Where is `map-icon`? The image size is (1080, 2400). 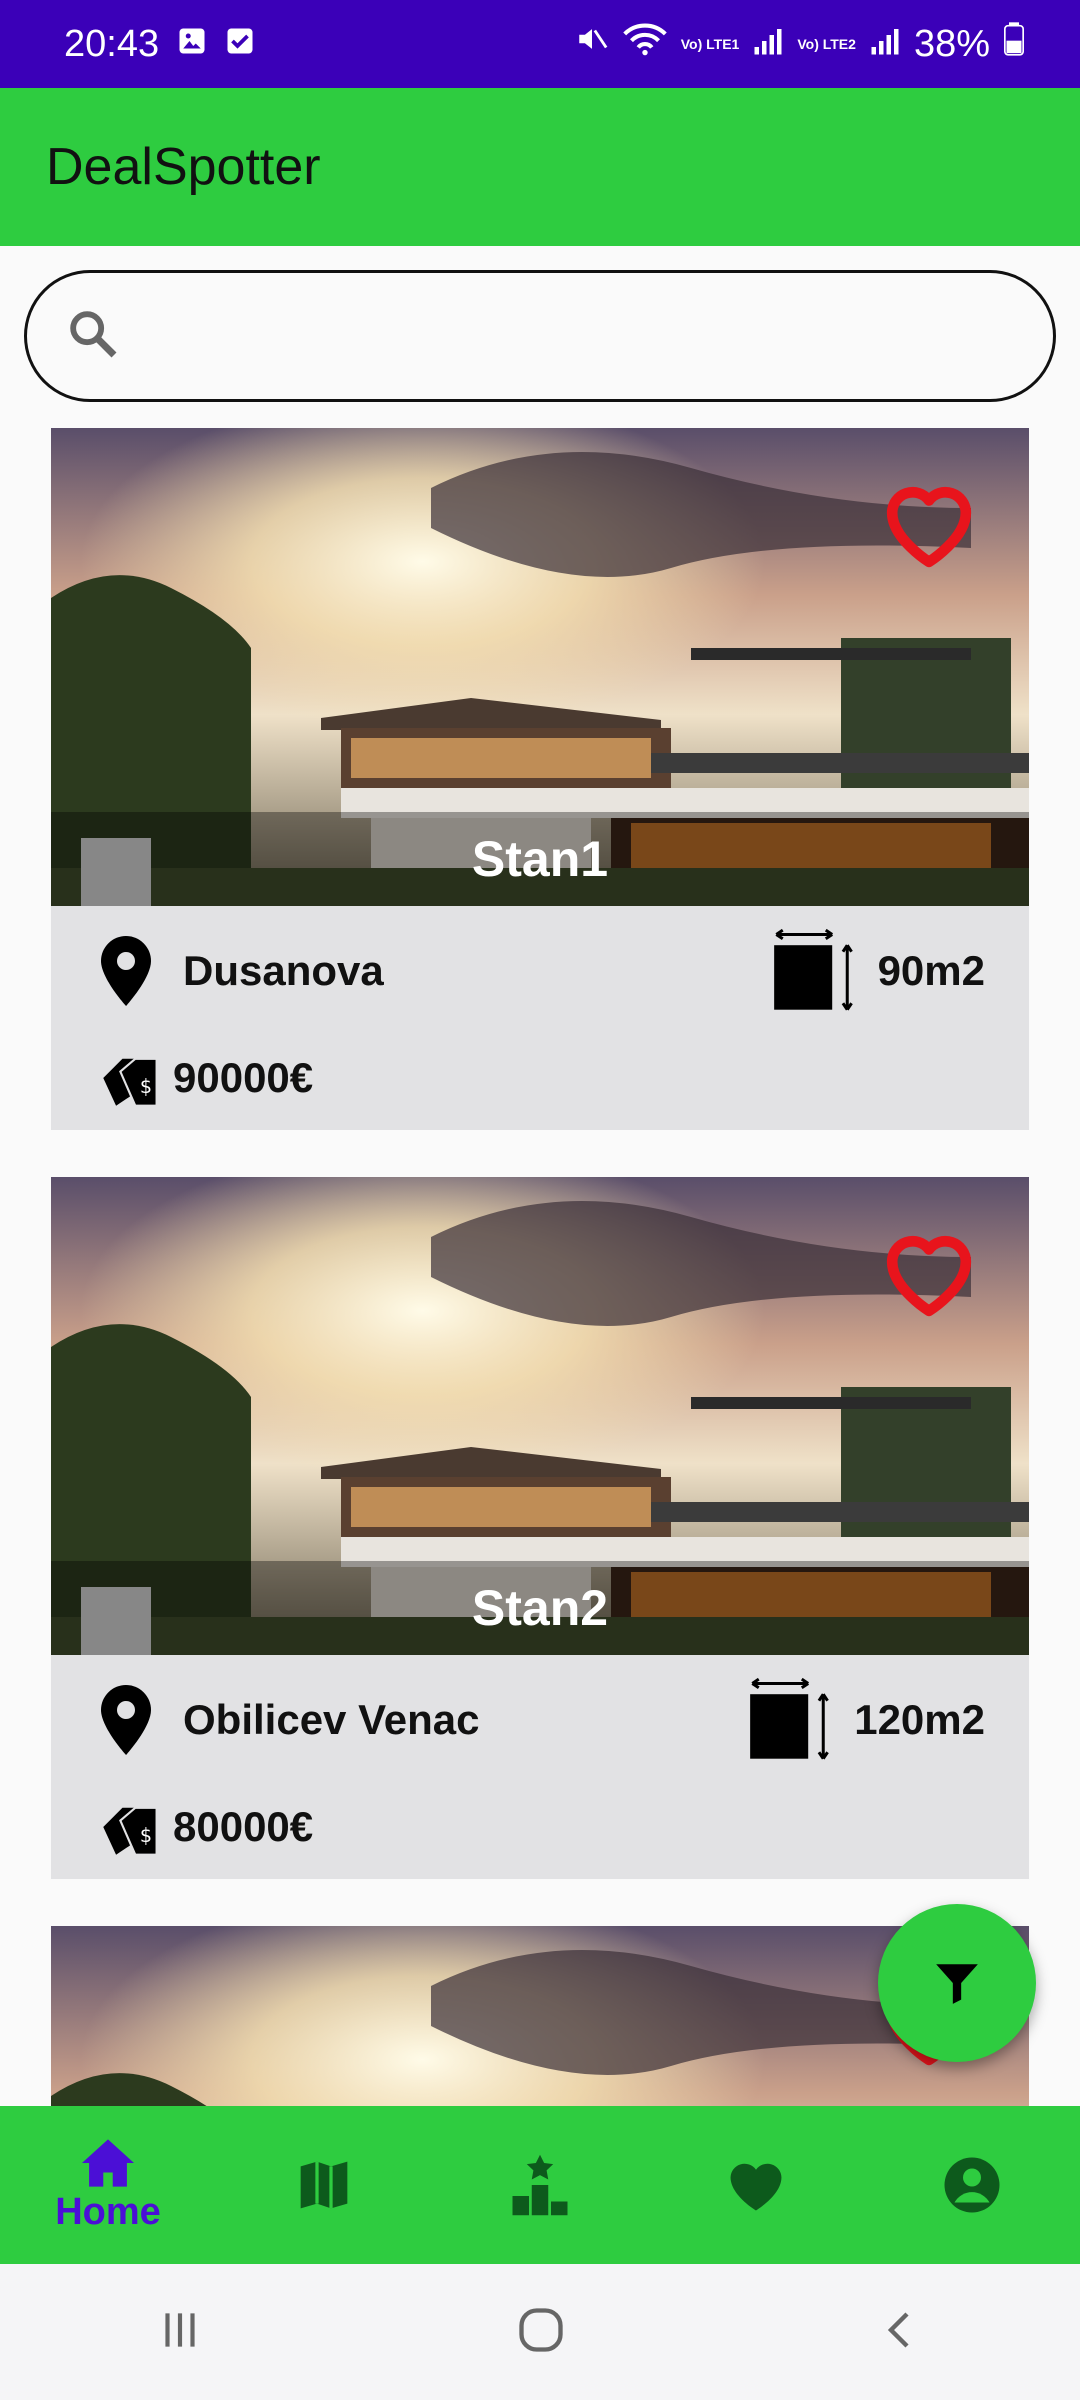
map-icon is located at coordinates (324, 2185).